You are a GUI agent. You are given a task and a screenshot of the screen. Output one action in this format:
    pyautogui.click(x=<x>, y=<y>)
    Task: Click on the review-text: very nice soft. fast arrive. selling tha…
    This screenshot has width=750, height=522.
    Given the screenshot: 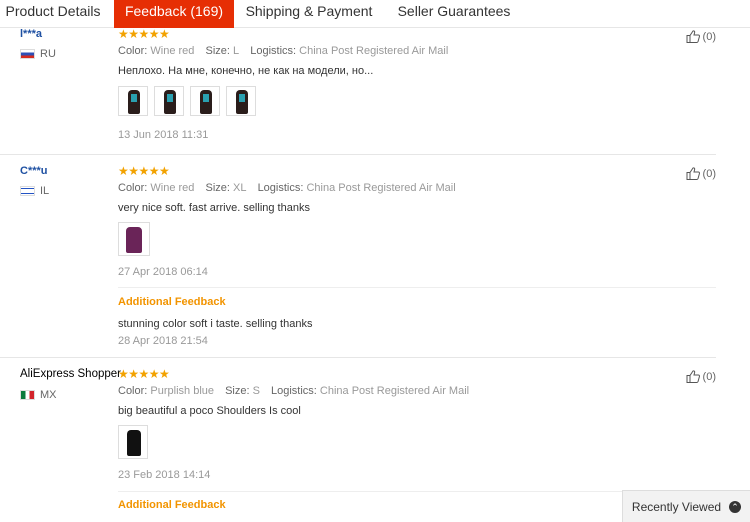 What is the action you would take?
    pyautogui.click(x=214, y=208)
    